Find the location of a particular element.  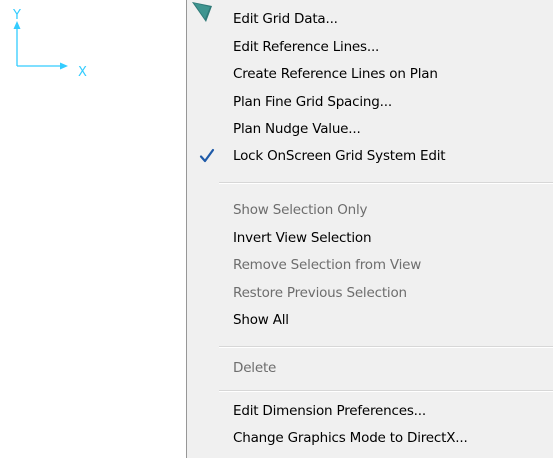

menu-item-label: Show All is located at coordinates (261, 320).